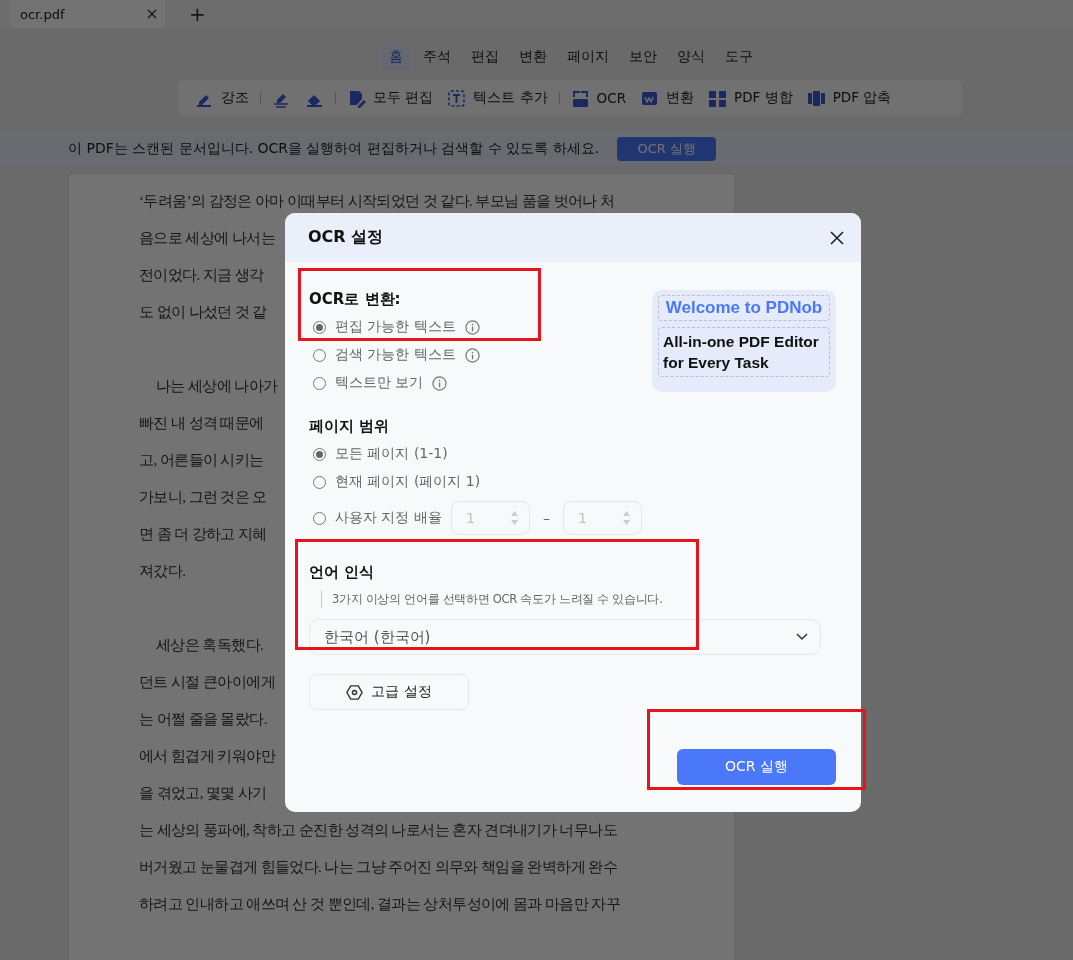 The height and width of the screenshot is (960, 1073). What do you see at coordinates (690, 57) in the screenshot?
I see `menu-tab: 양식` at bounding box center [690, 57].